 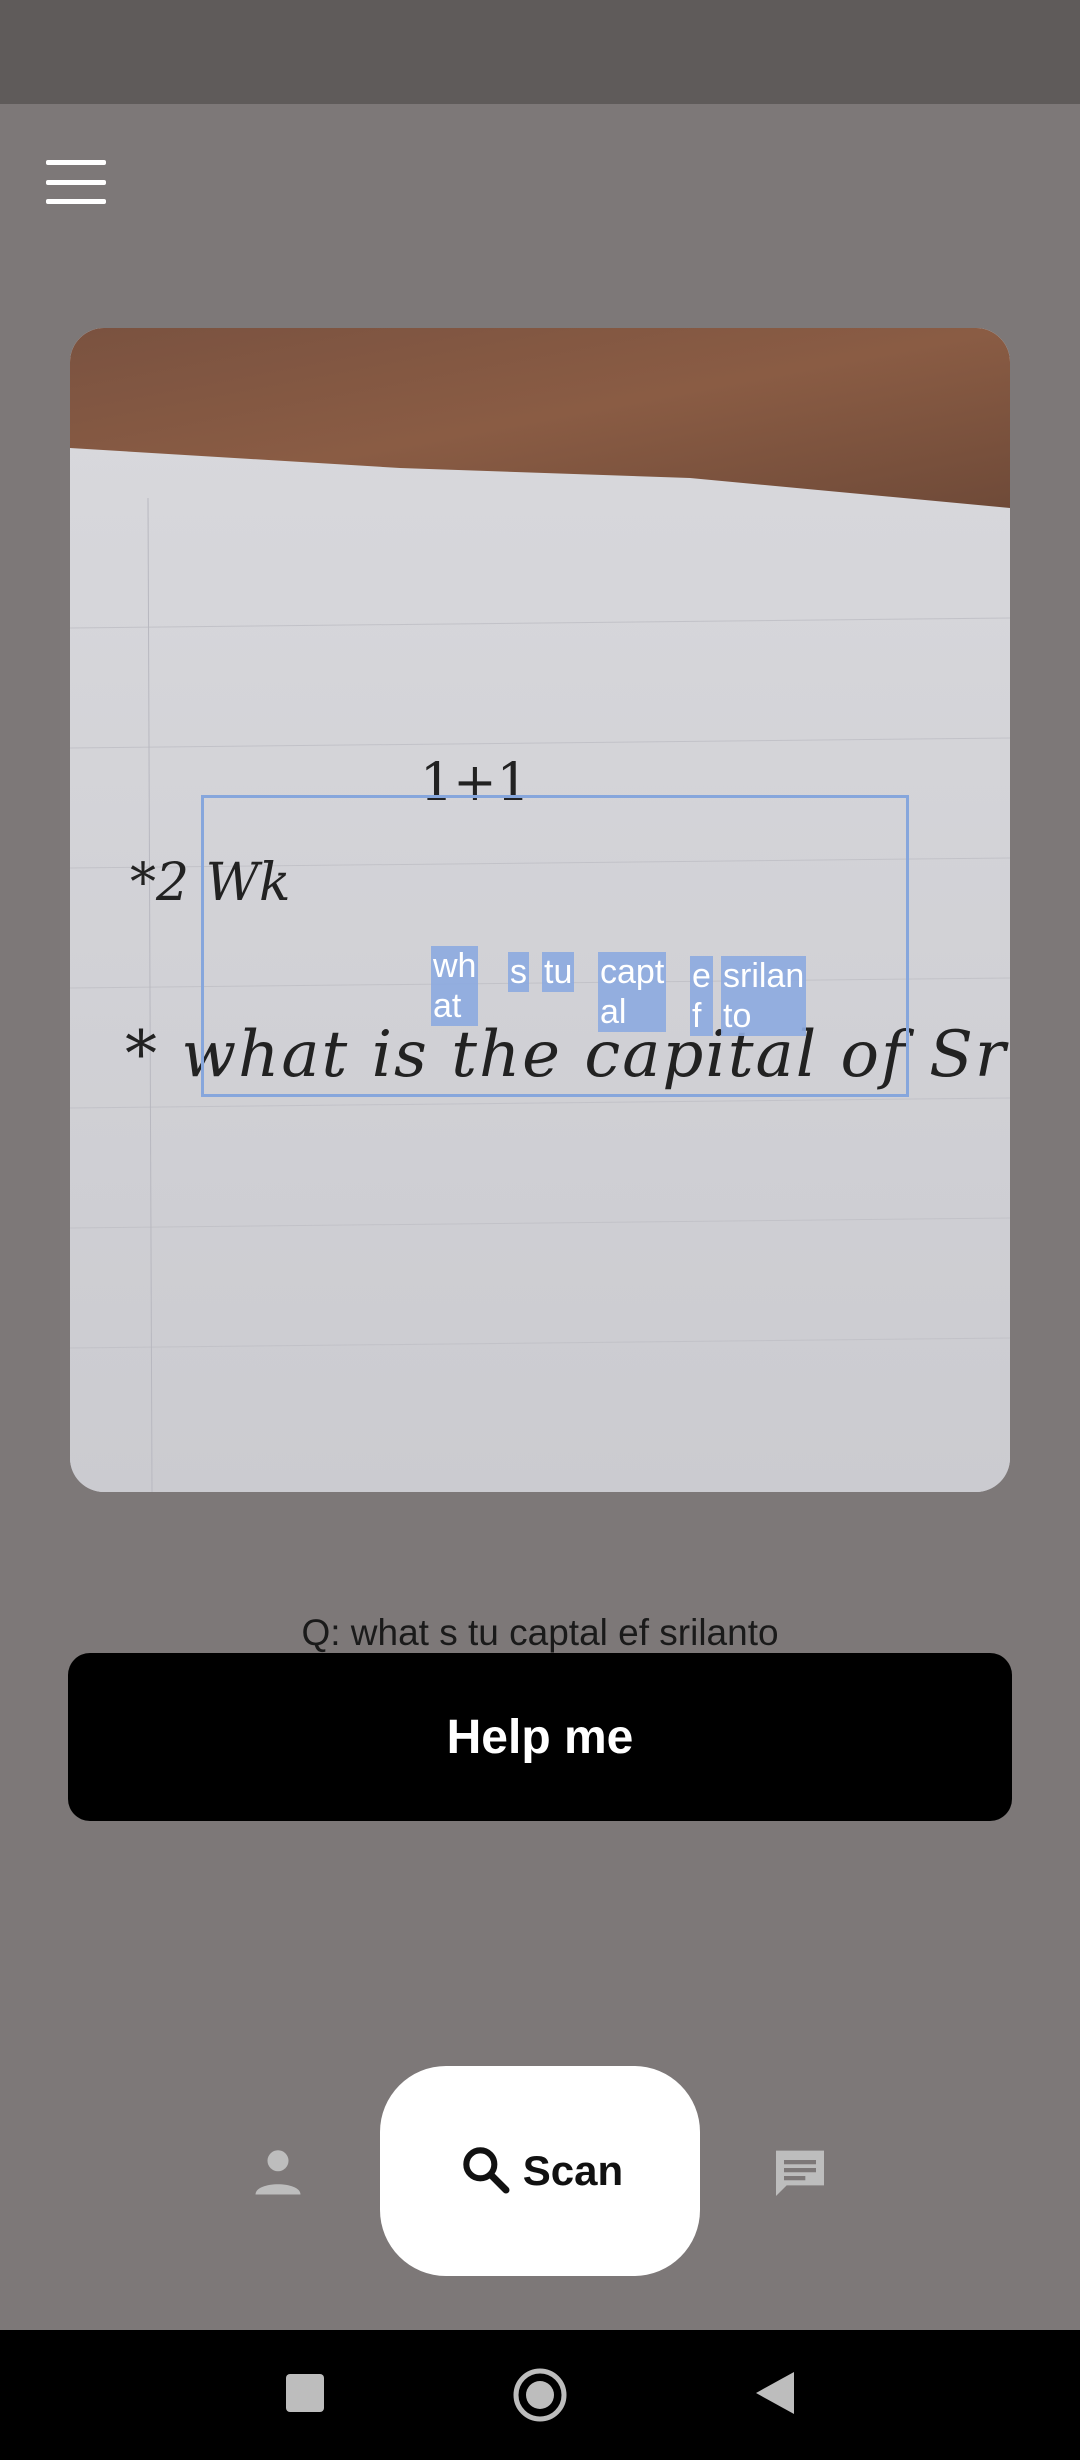 I want to click on ocr-word: srilan to, so click(x=764, y=996).